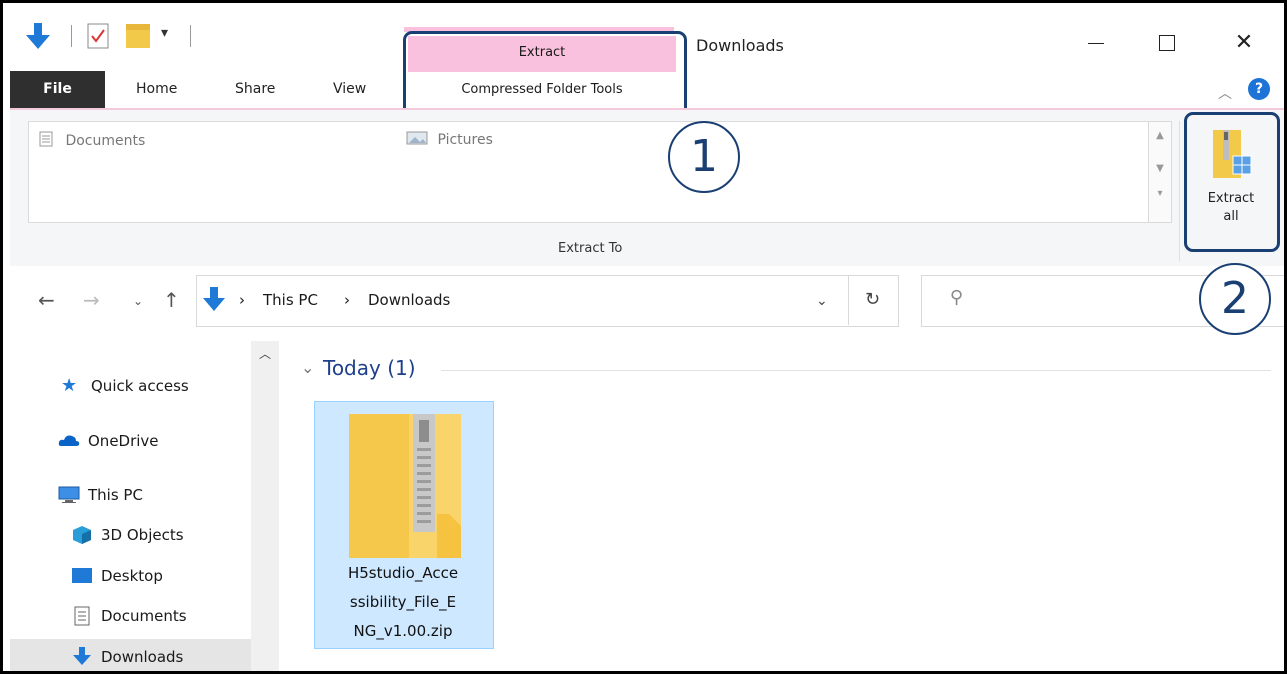 The height and width of the screenshot is (674, 1287). Describe the element at coordinates (255, 89) in the screenshot. I see `tab-share: Share` at that location.